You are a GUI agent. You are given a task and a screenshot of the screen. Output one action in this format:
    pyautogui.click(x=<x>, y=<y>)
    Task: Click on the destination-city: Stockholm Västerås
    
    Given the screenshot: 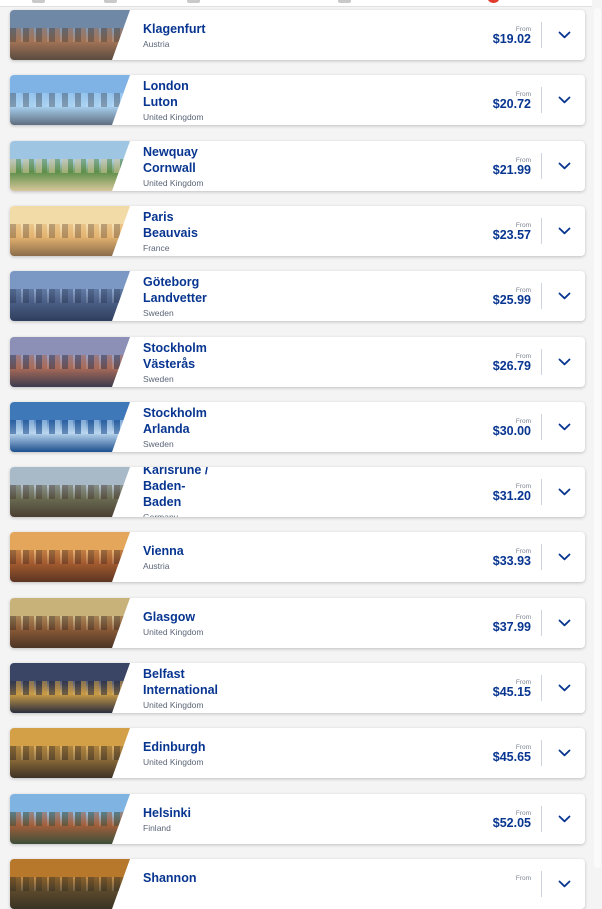 What is the action you would take?
    pyautogui.click(x=175, y=356)
    